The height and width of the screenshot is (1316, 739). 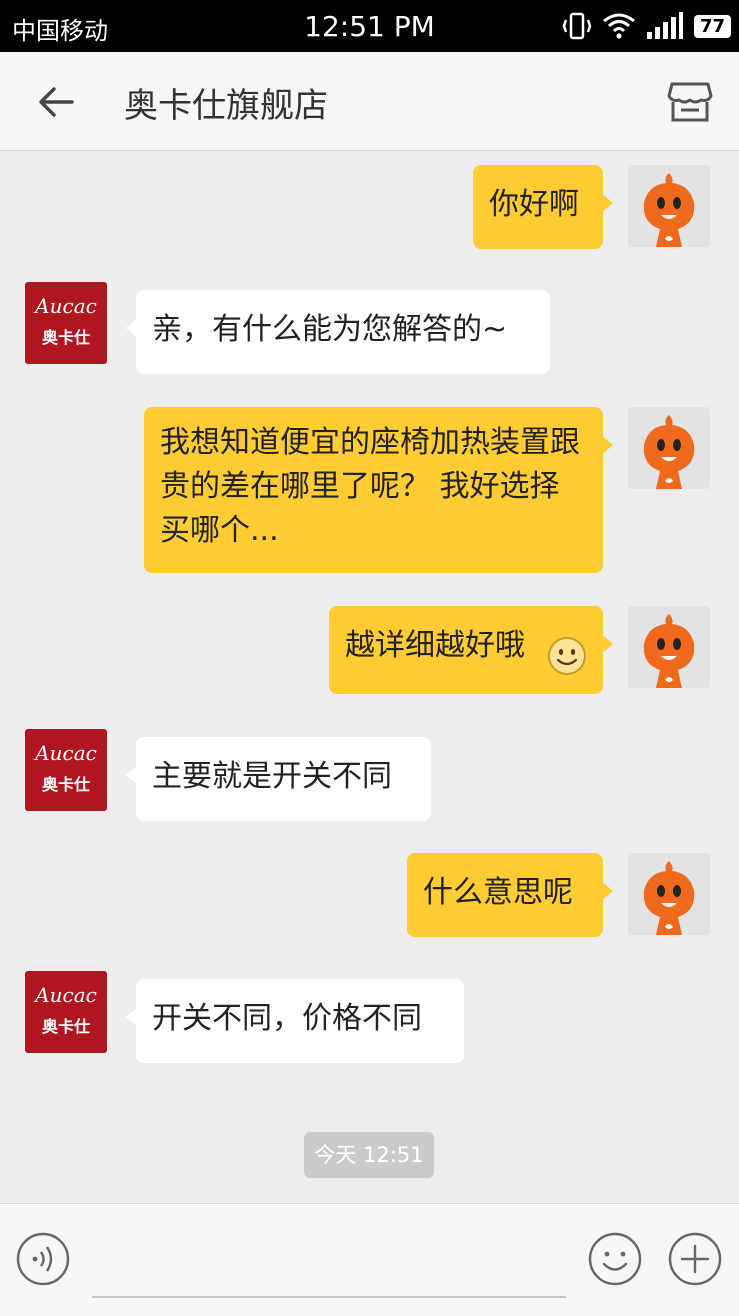 What do you see at coordinates (369, 1155) in the screenshot?
I see `chat-timestamp: 今天 12:51` at bounding box center [369, 1155].